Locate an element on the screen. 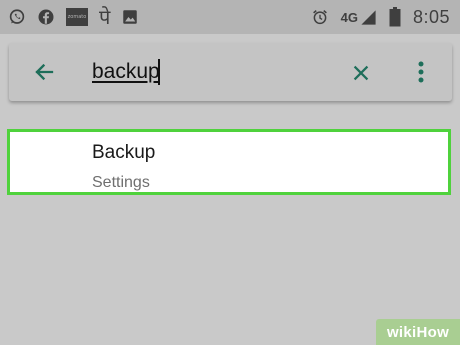  close-icon is located at coordinates (361, 73).